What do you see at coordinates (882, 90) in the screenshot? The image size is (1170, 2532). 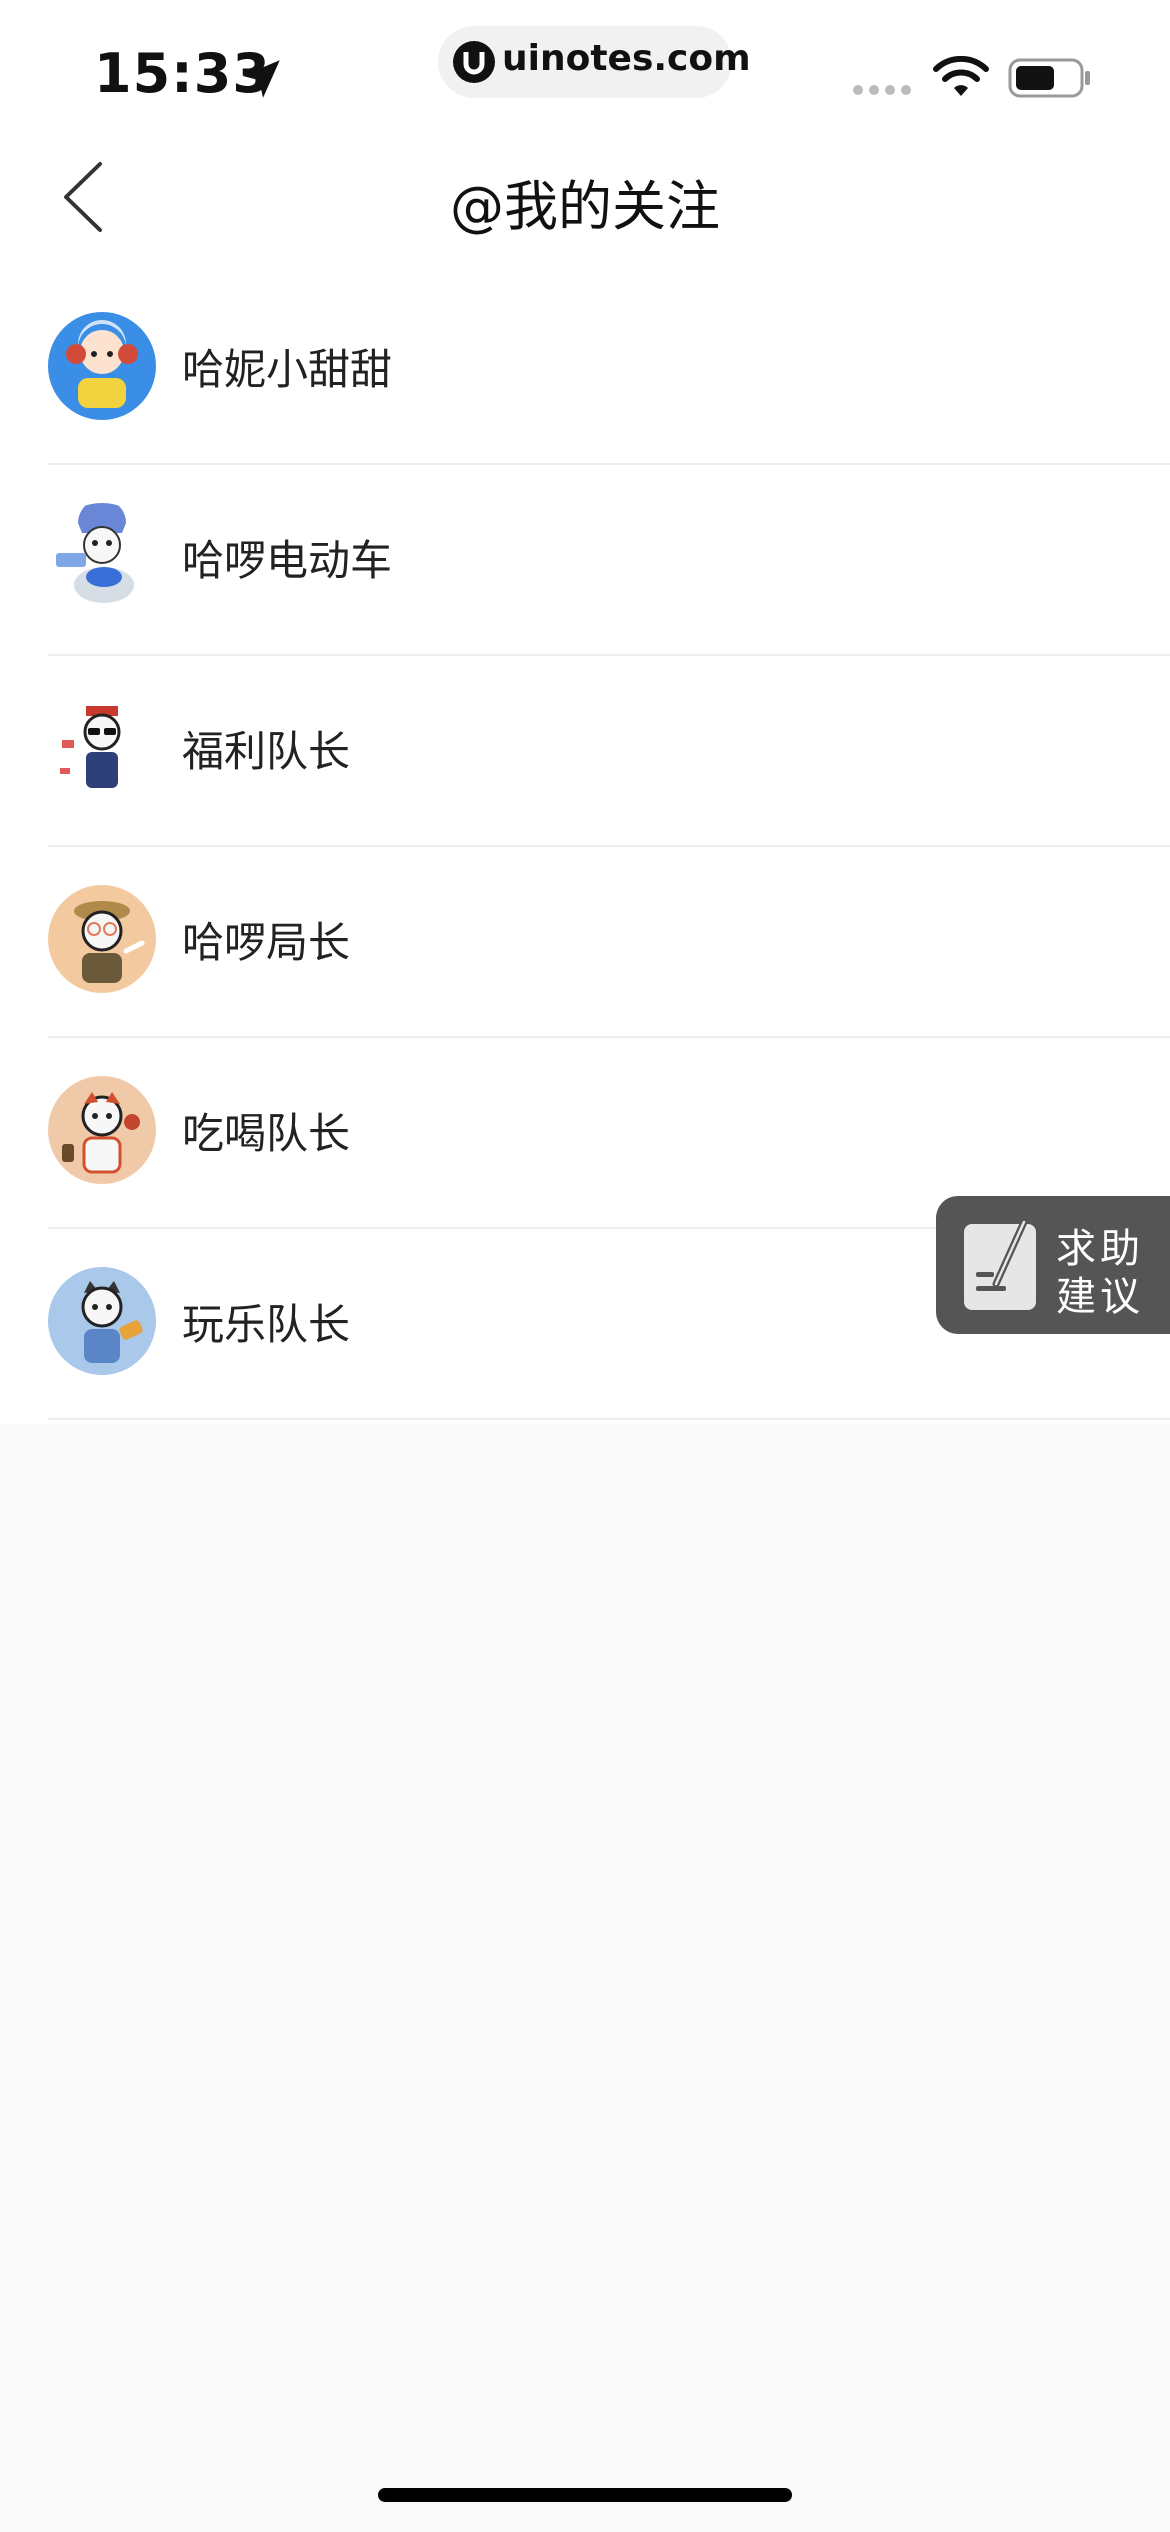 I see `cellular-signal-icon` at bounding box center [882, 90].